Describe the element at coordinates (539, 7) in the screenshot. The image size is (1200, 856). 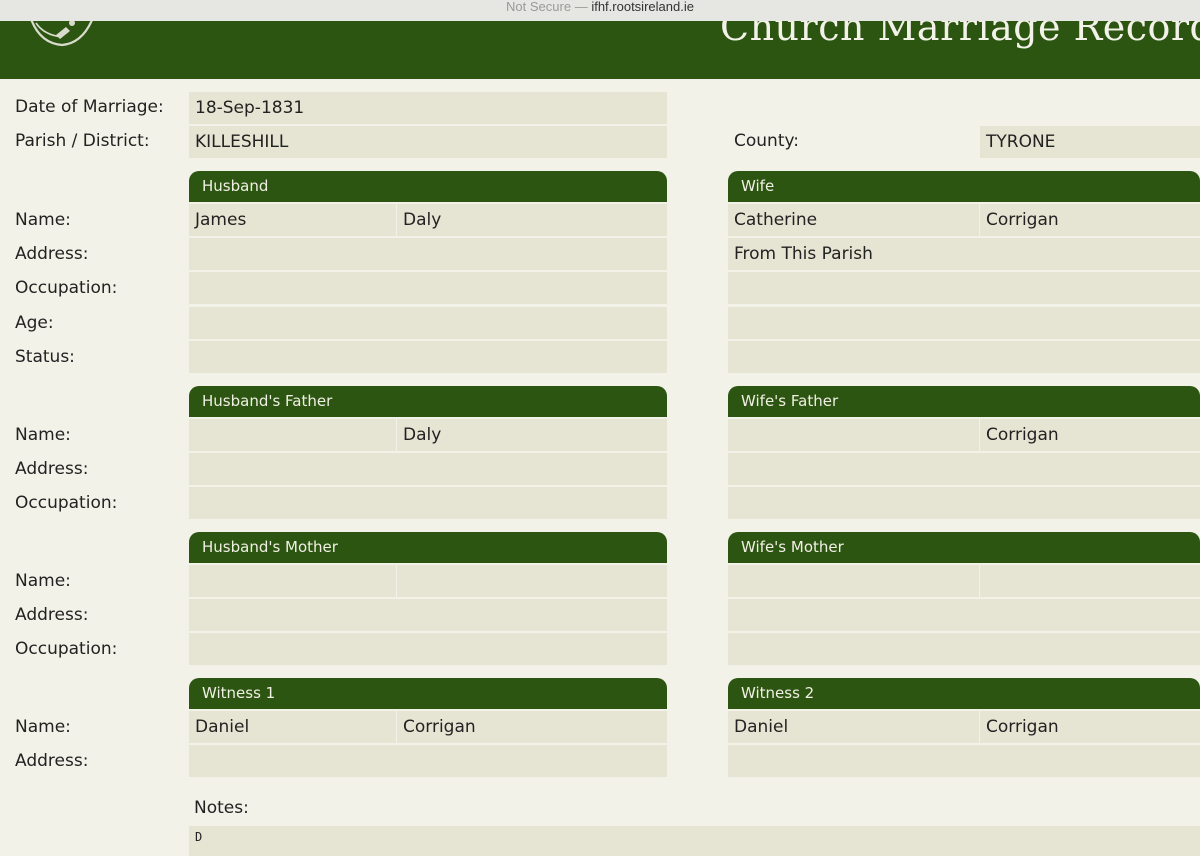
I see `security-status: Not Secure` at that location.